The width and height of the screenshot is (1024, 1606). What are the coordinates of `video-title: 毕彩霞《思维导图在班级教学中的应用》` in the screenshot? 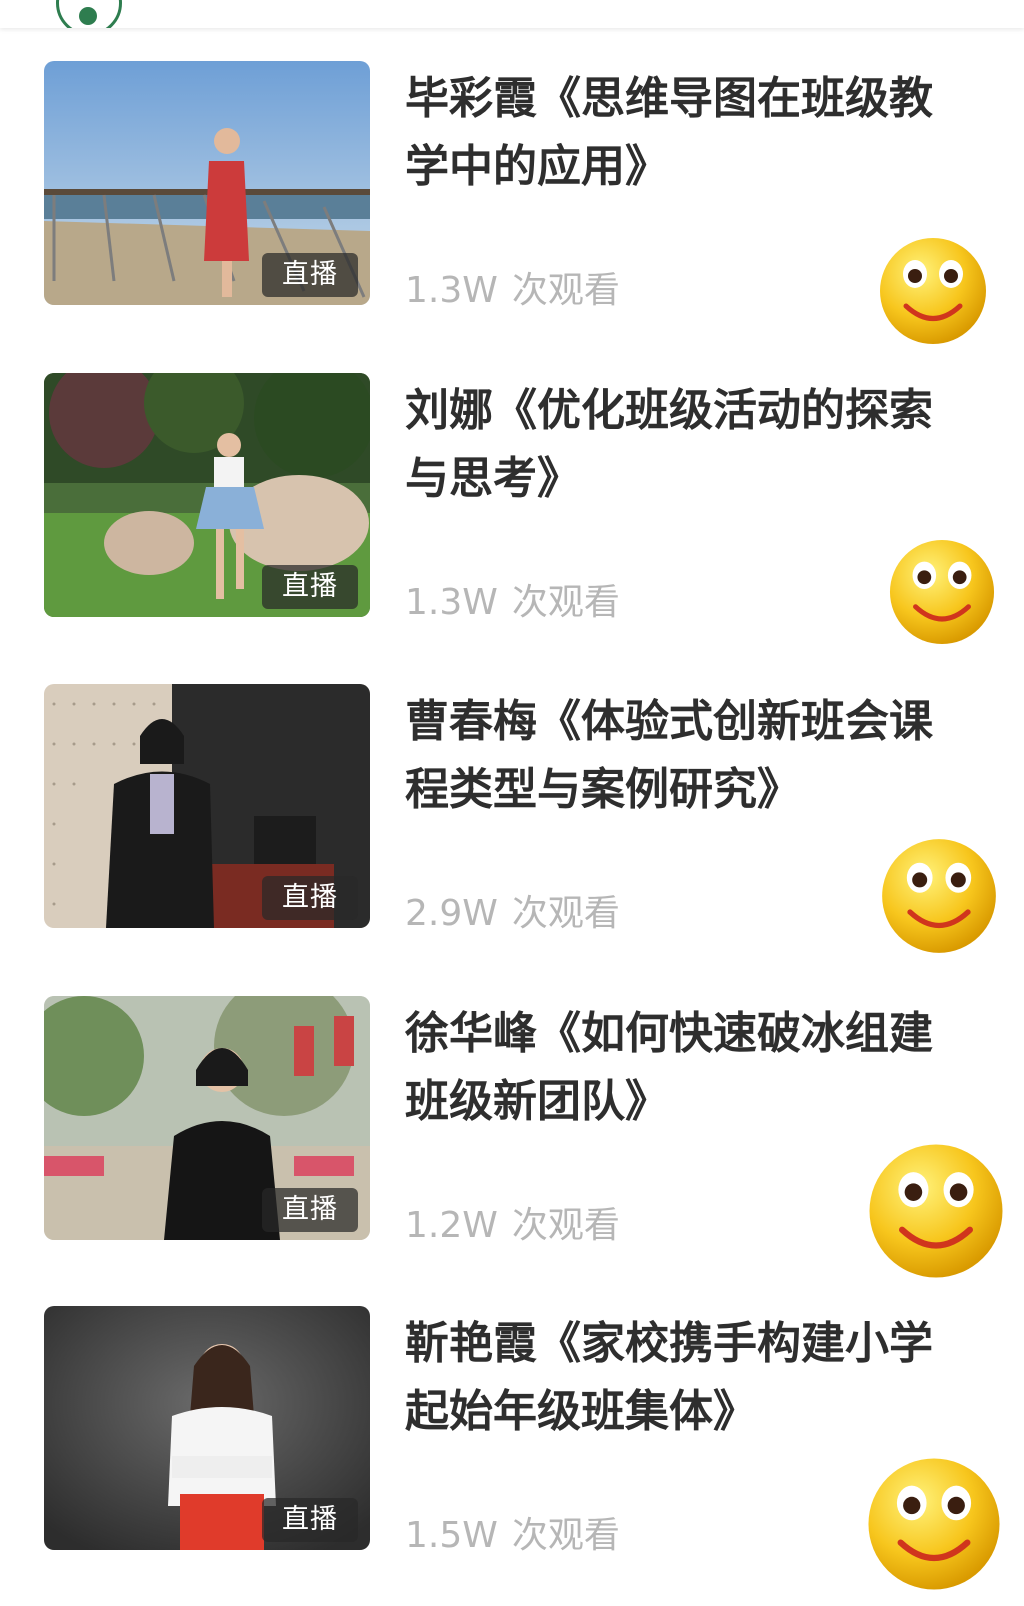 It's located at (685, 133).